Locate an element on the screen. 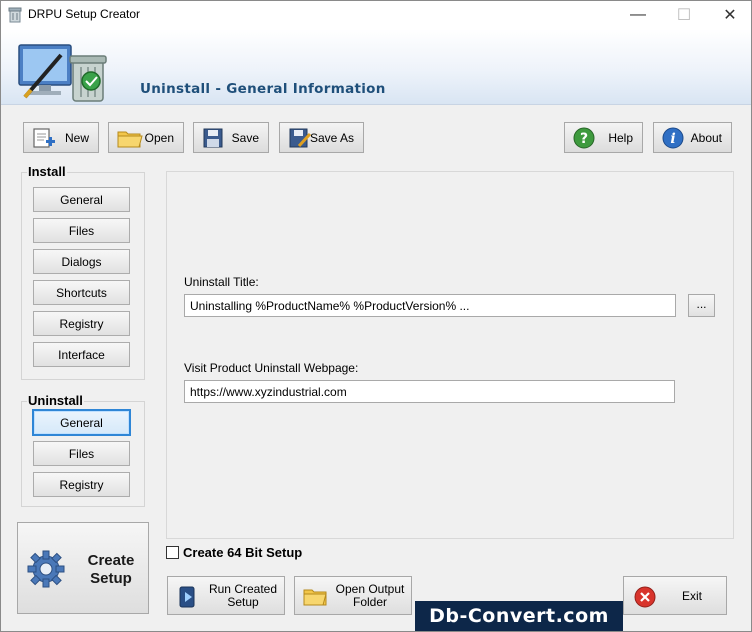  run-created-setup-button: Run Created Setup is located at coordinates (226, 595).